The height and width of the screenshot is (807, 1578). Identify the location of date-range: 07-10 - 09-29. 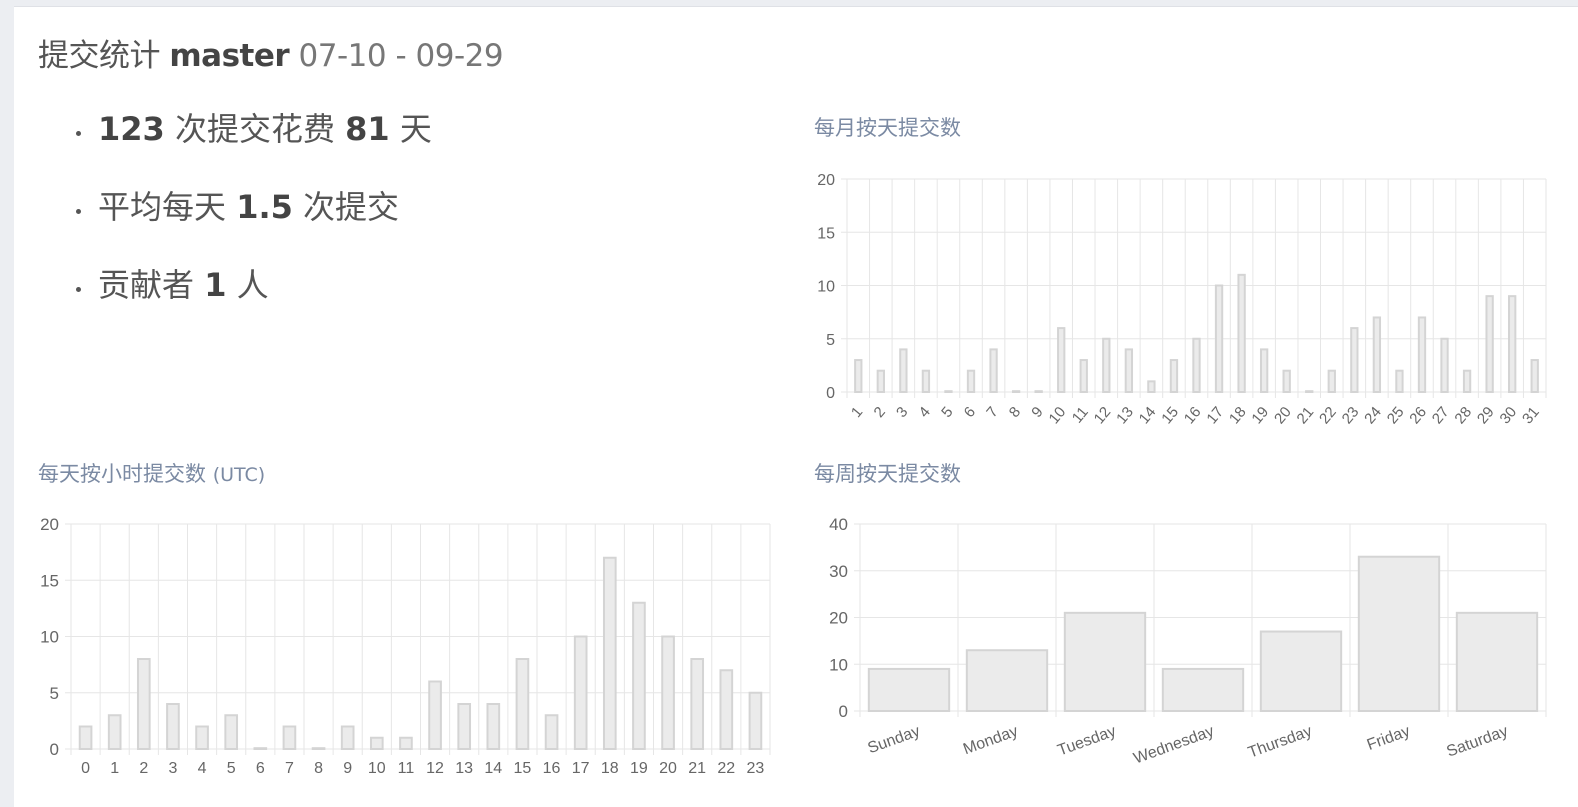
(401, 56).